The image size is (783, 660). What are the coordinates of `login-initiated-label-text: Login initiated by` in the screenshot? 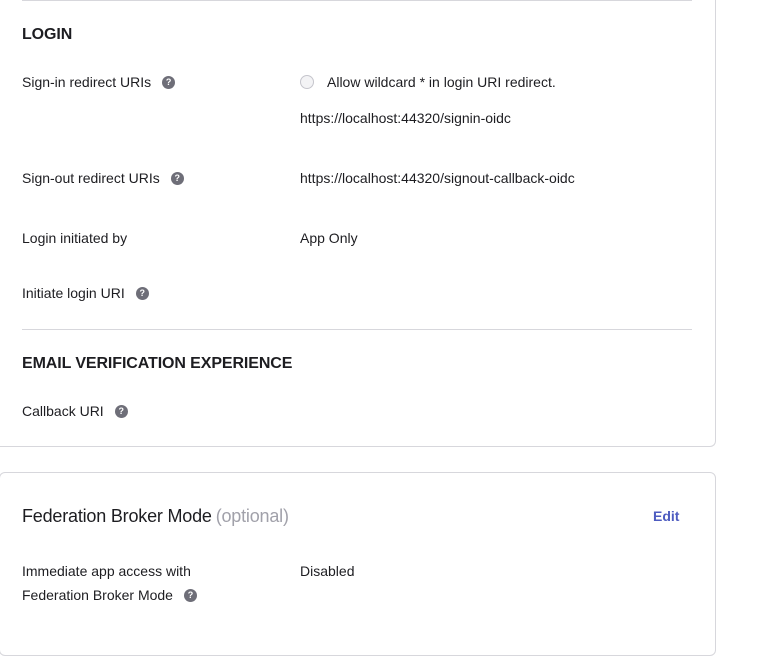 It's located at (75, 238).